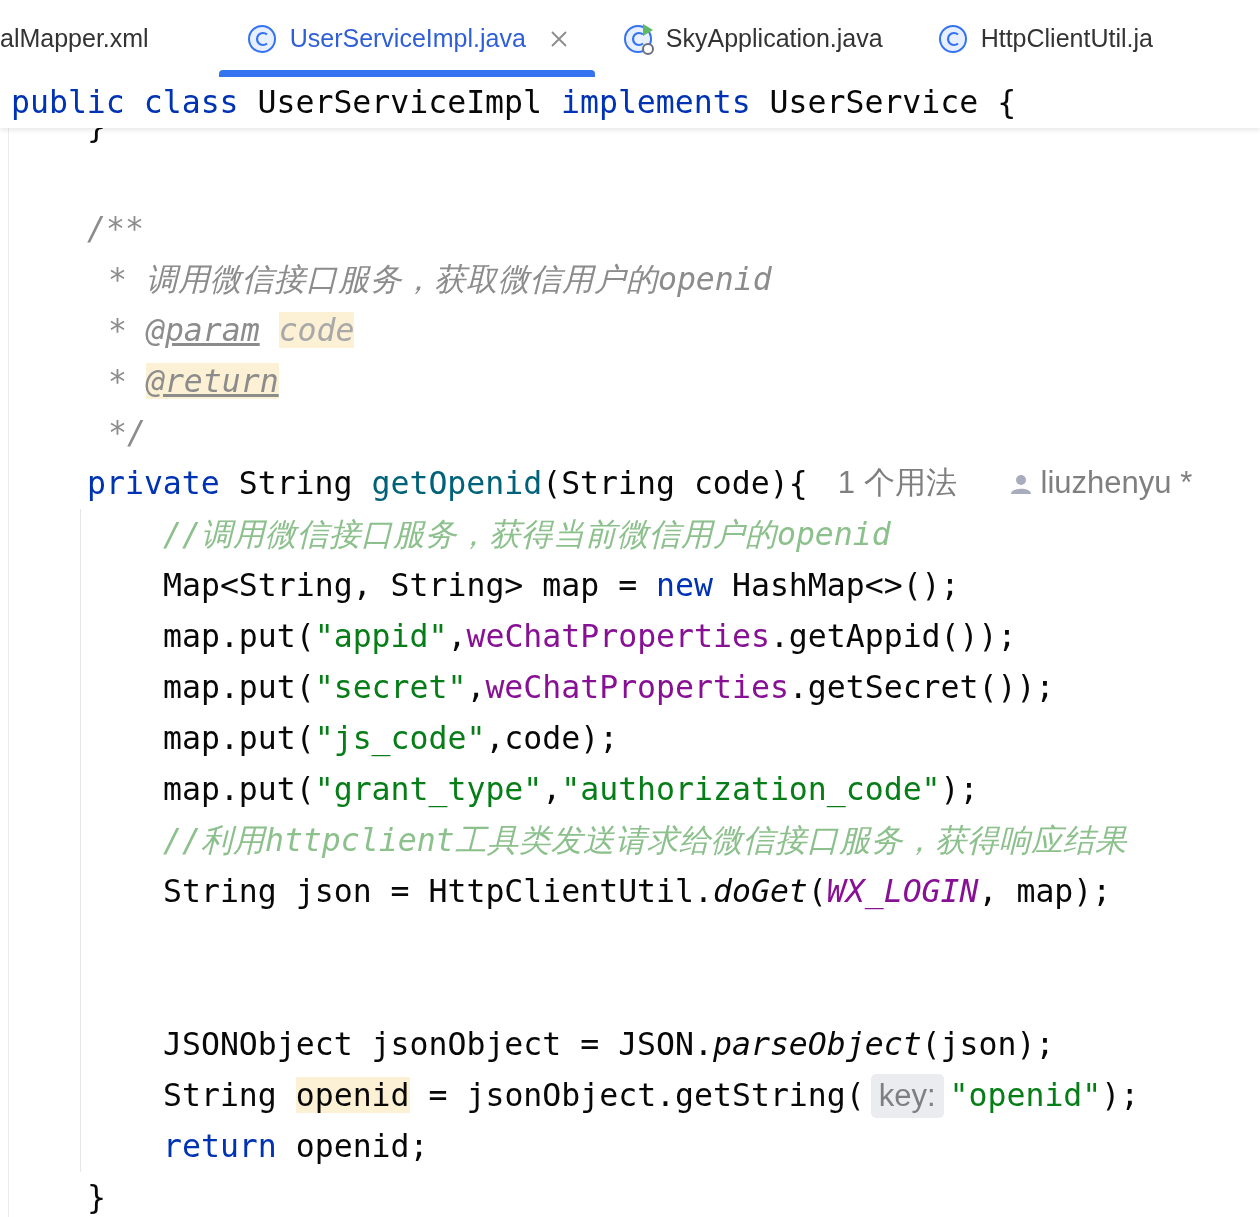 The height and width of the screenshot is (1217, 1260). Describe the element at coordinates (571, 789) in the screenshot. I see `code-line: map.put("grant_type","authorization_code");` at that location.